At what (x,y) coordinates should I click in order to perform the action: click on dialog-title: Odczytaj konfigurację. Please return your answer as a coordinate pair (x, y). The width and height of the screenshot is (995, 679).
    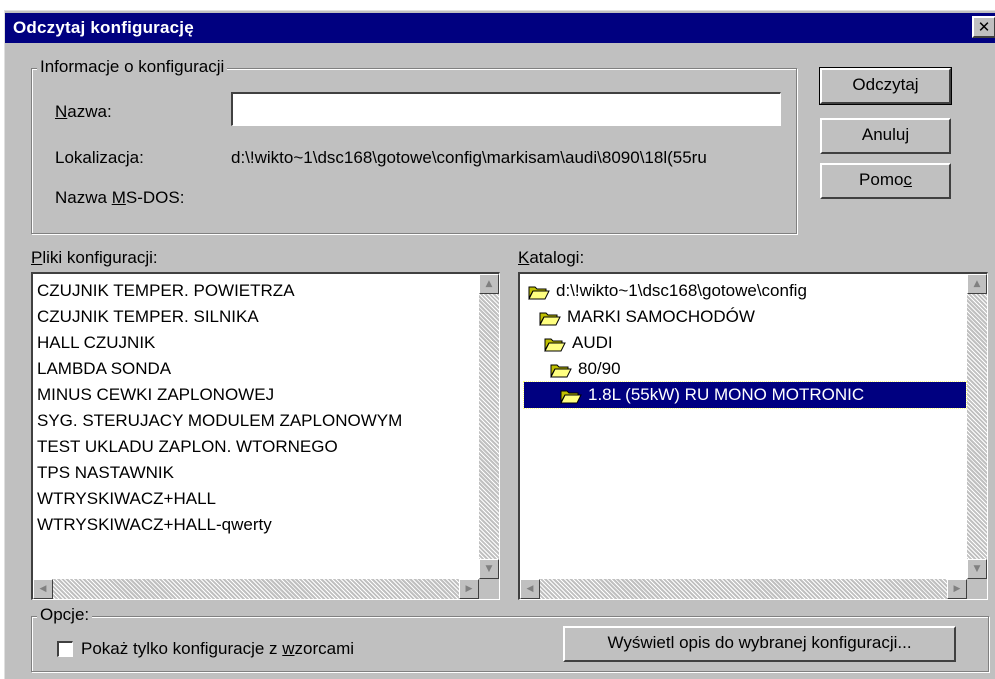
    Looking at the image, I should click on (103, 27).